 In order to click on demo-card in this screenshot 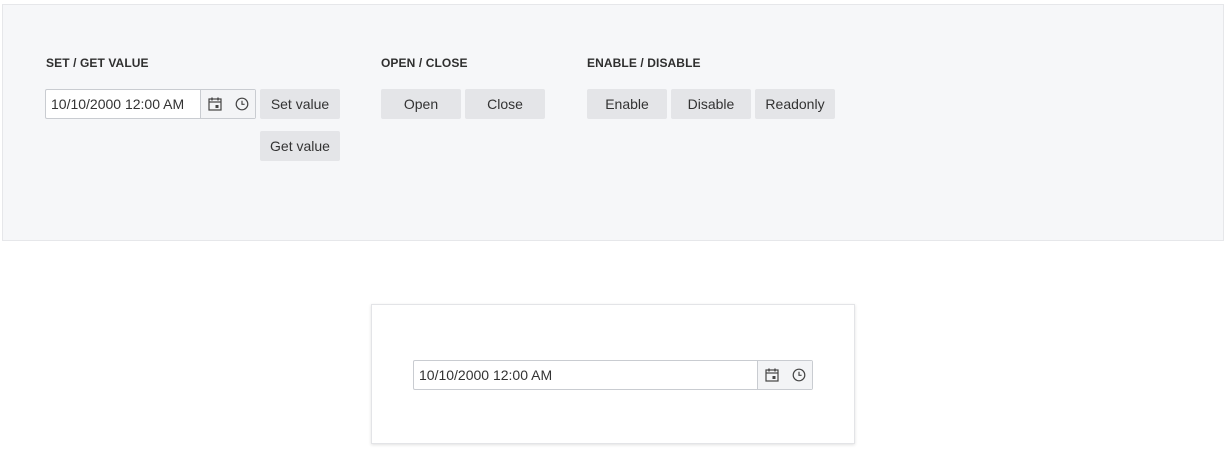, I will do `click(613, 374)`.